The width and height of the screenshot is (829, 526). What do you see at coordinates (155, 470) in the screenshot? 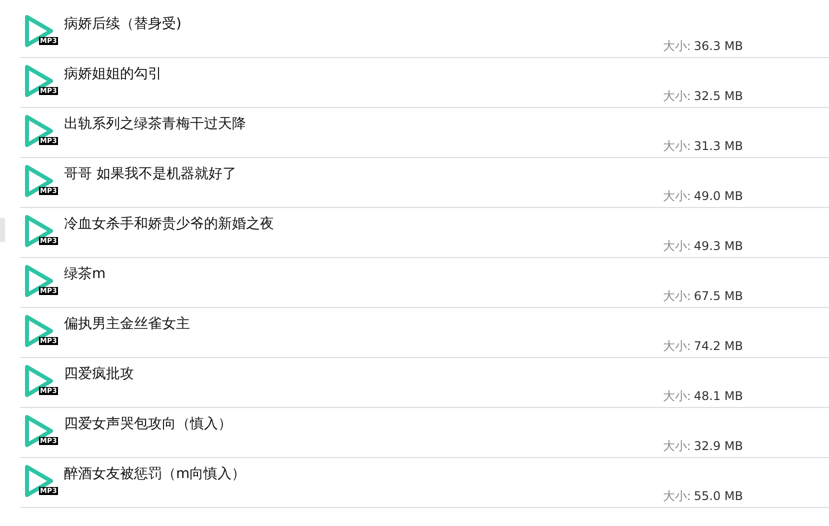
I see `file-title: 醉酒女友被惩罚（m向慎入）` at bounding box center [155, 470].